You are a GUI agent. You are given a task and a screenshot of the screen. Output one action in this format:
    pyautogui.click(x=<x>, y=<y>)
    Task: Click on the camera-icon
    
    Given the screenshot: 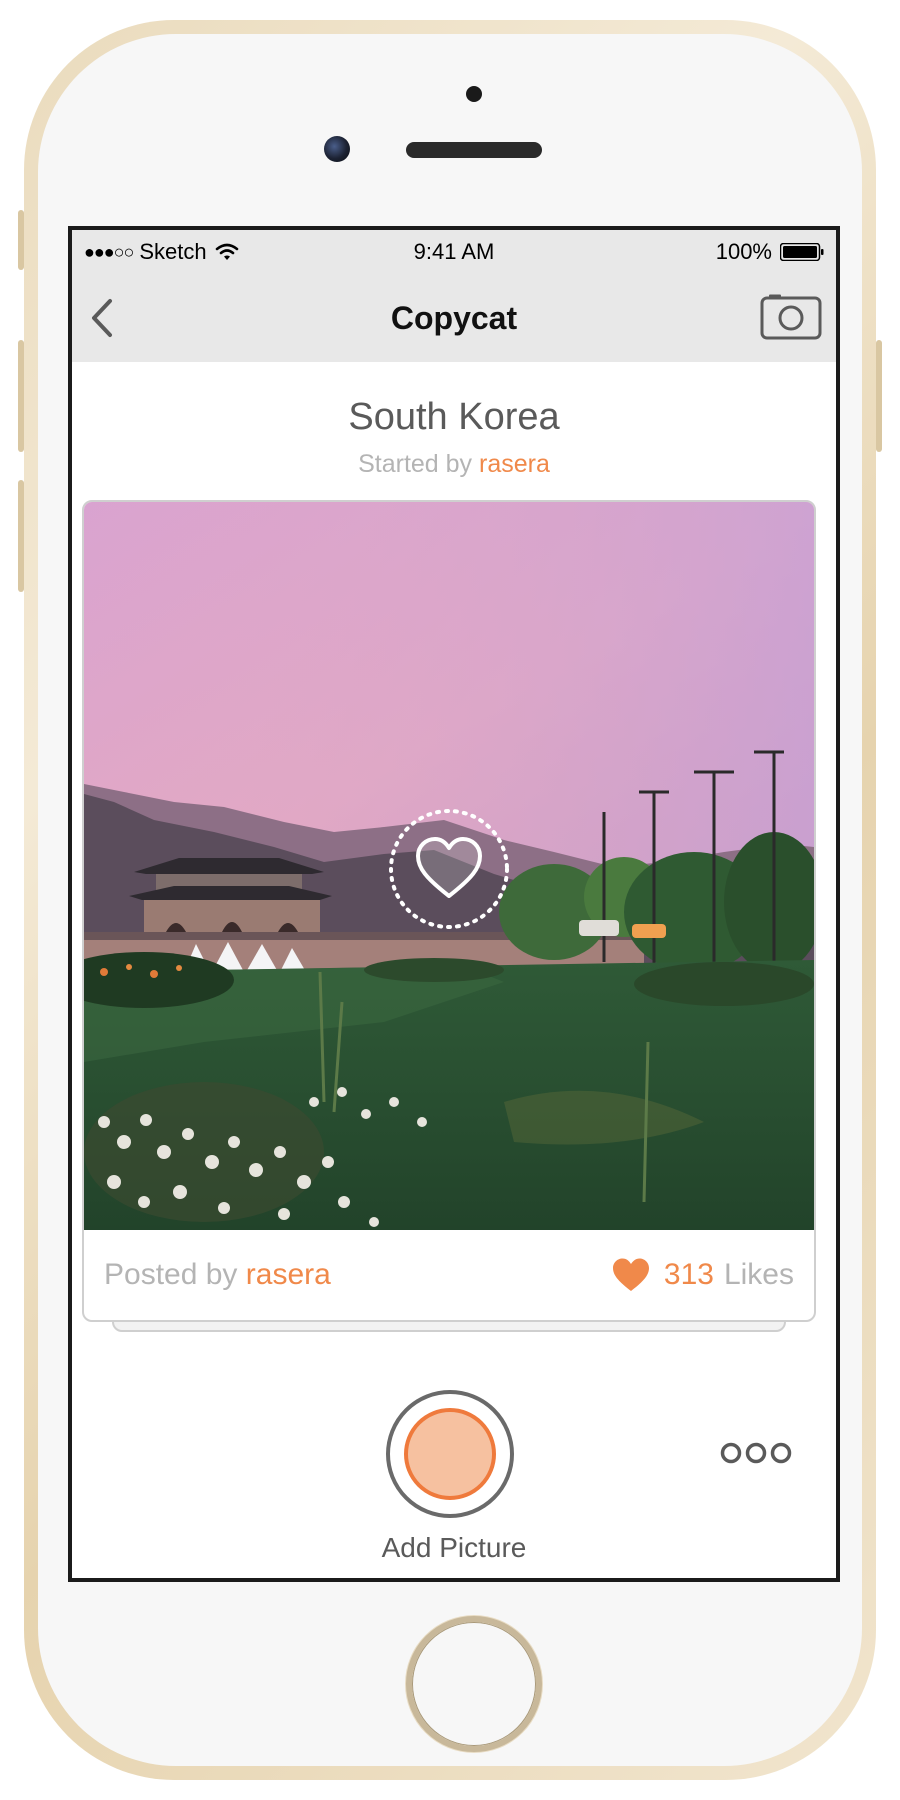 What is the action you would take?
    pyautogui.click(x=791, y=317)
    